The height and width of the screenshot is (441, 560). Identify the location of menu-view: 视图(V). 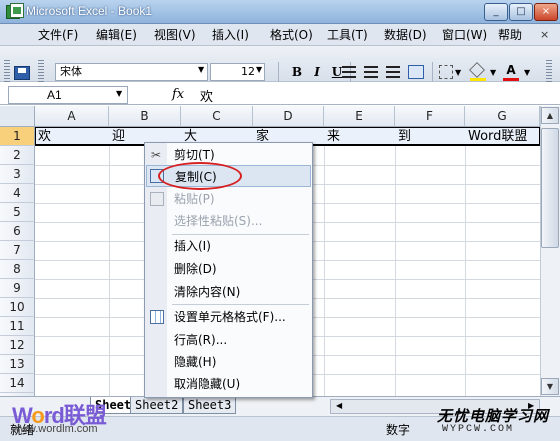
(175, 35).